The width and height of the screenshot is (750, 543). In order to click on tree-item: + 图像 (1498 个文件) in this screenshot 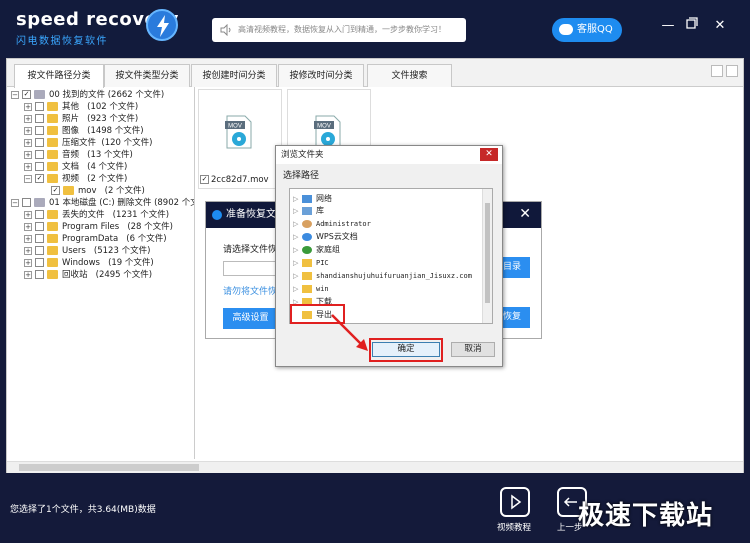, I will do `click(84, 131)`.